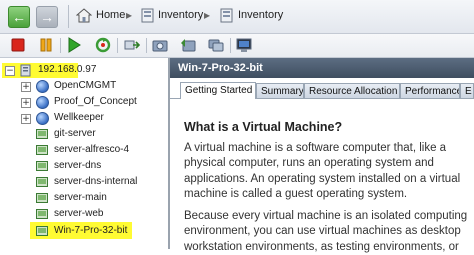 The height and width of the screenshot is (255, 474). What do you see at coordinates (95, 101) in the screenshot?
I see `tree-item: Proof_Of_Concept` at bounding box center [95, 101].